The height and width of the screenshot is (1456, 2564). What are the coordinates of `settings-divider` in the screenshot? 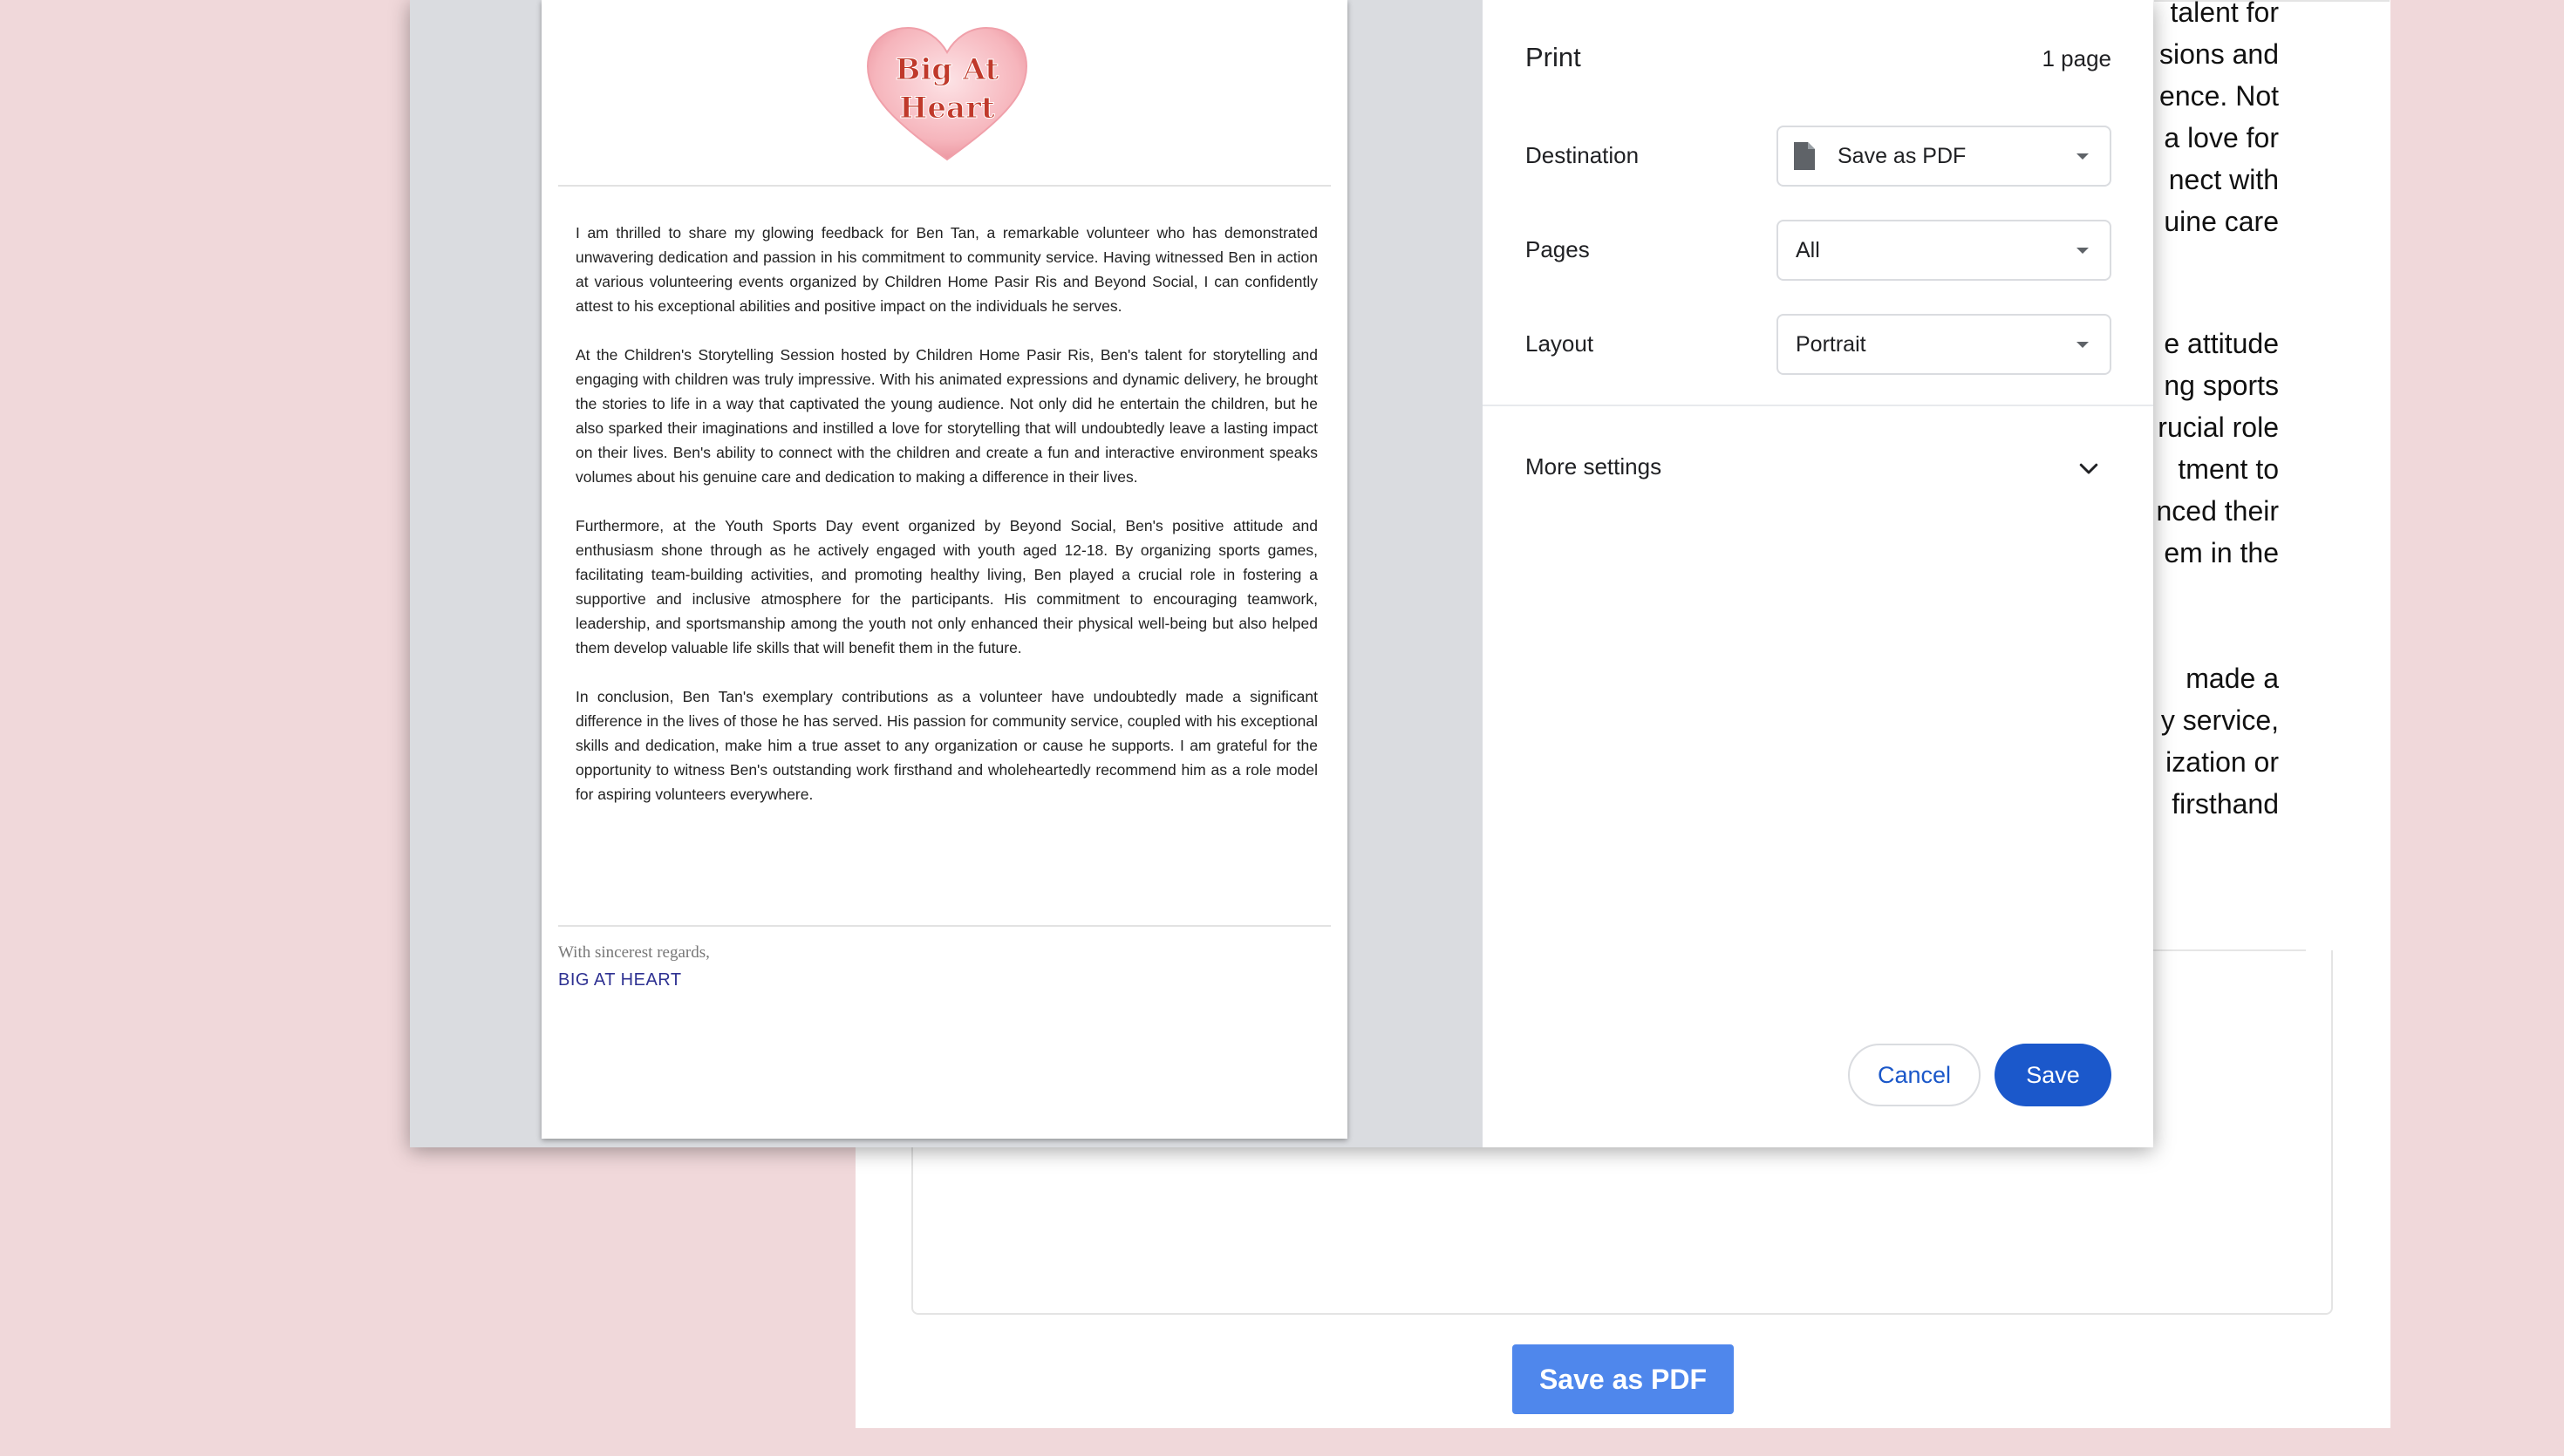 It's located at (1818, 405).